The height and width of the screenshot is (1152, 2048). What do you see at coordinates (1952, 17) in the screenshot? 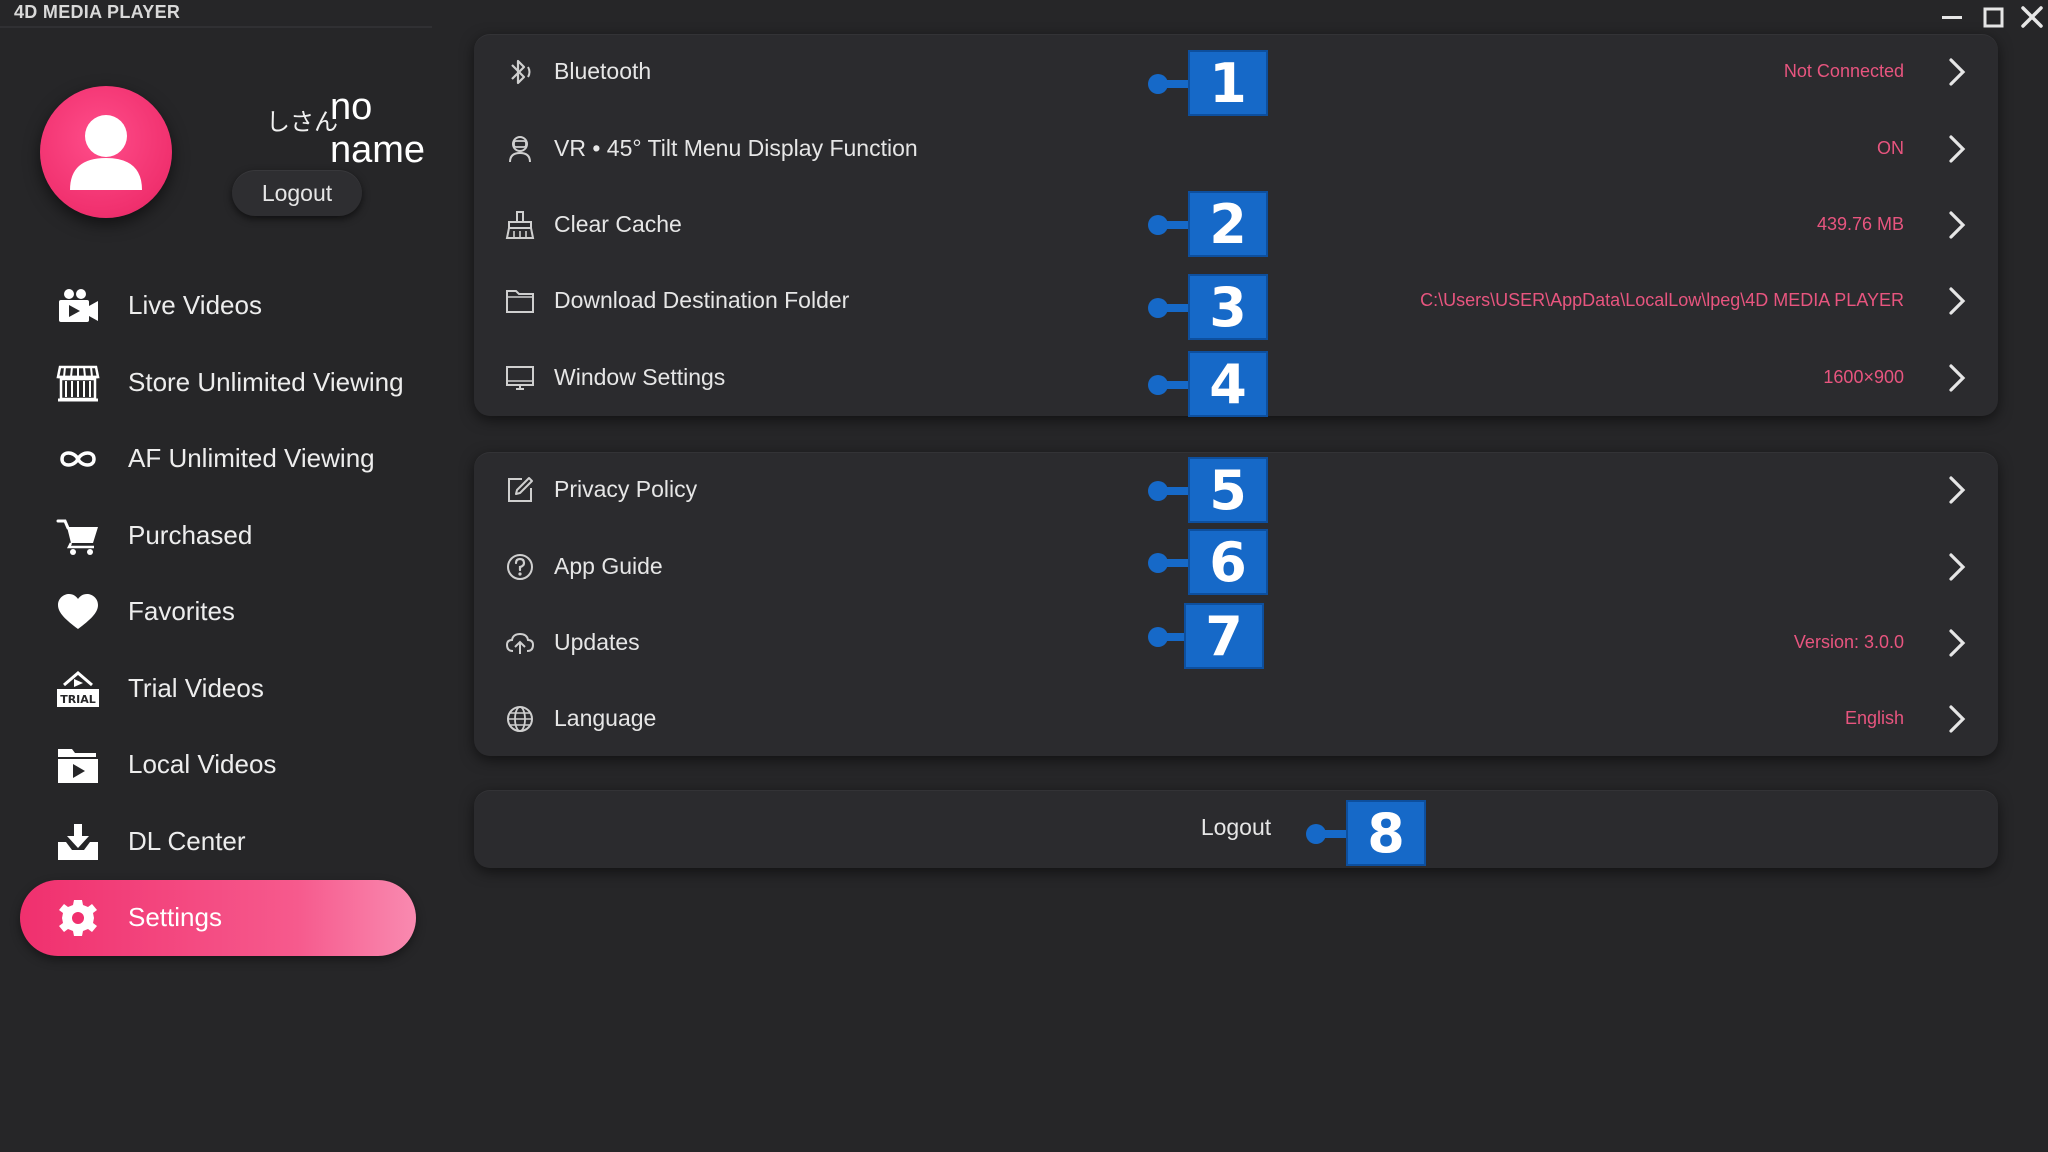
I see `minimize-icon` at bounding box center [1952, 17].